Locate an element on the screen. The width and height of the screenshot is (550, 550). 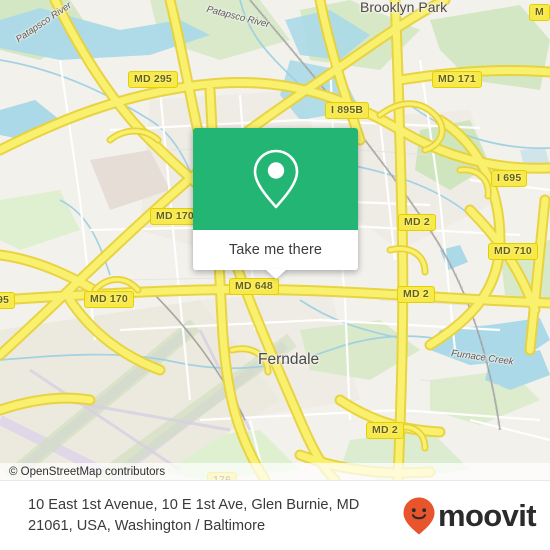
road-shield-md-170: MD 170 is located at coordinates (109, 299).